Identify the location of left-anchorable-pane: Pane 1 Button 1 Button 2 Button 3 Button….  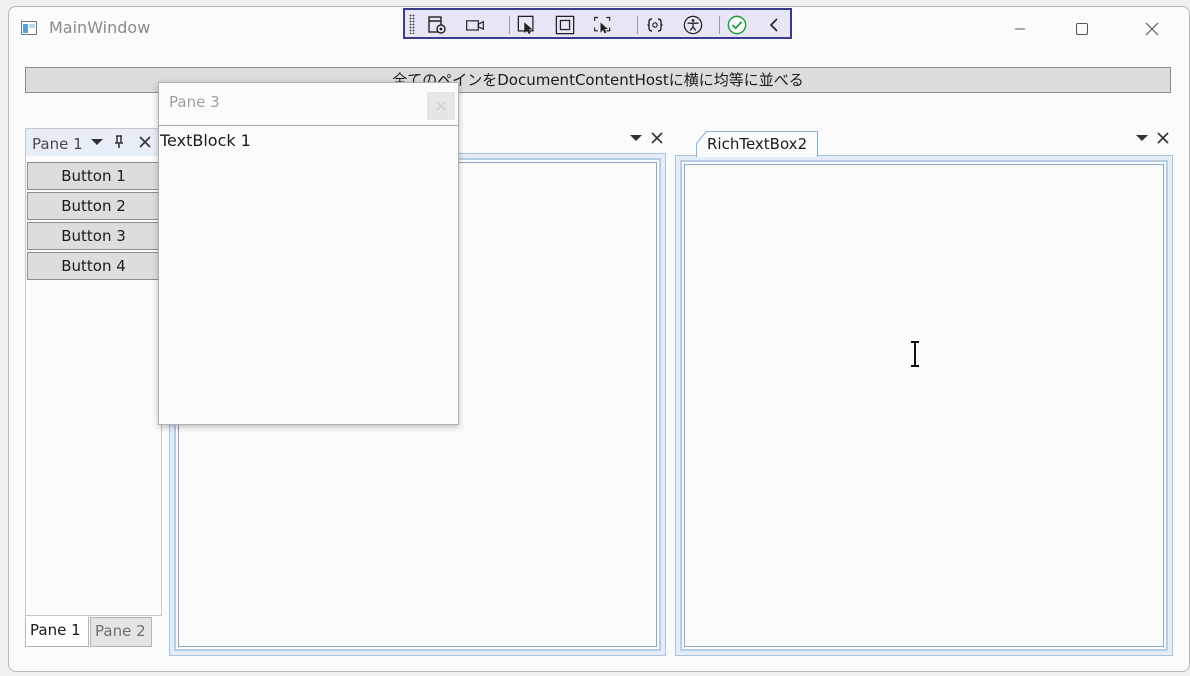
(94, 372).